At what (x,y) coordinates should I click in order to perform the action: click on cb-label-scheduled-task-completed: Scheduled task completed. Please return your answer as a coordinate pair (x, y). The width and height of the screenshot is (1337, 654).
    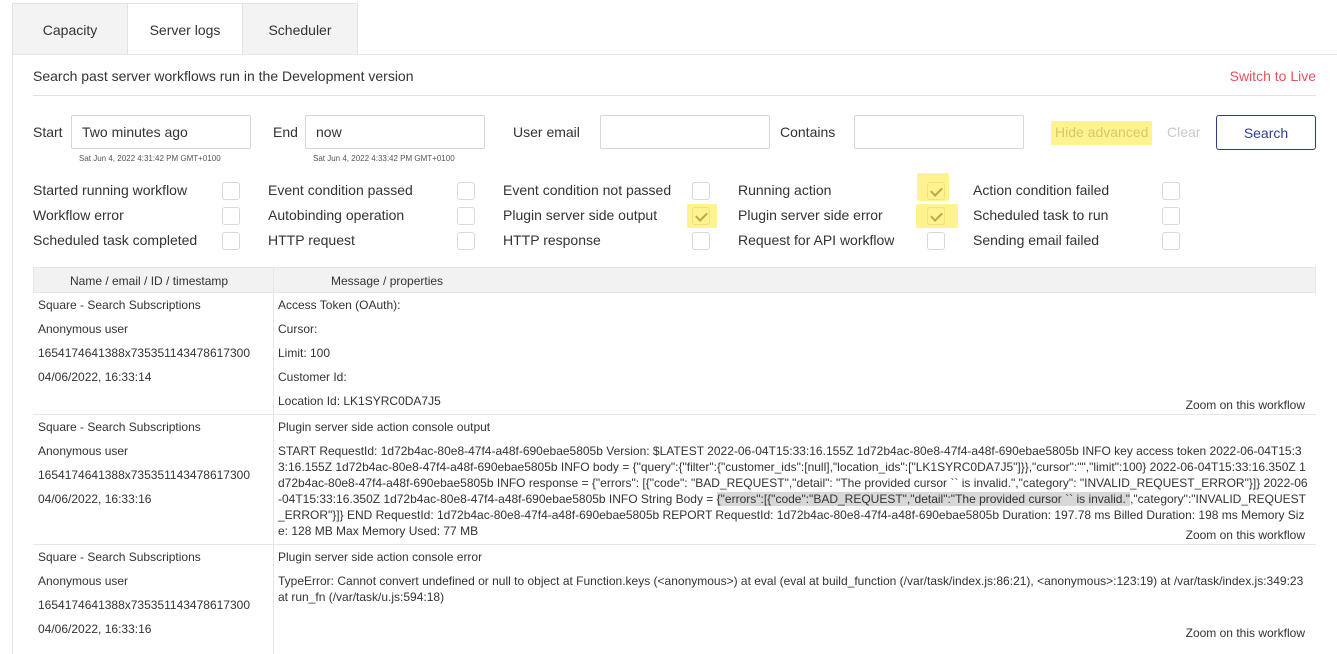
    Looking at the image, I should click on (115, 240).